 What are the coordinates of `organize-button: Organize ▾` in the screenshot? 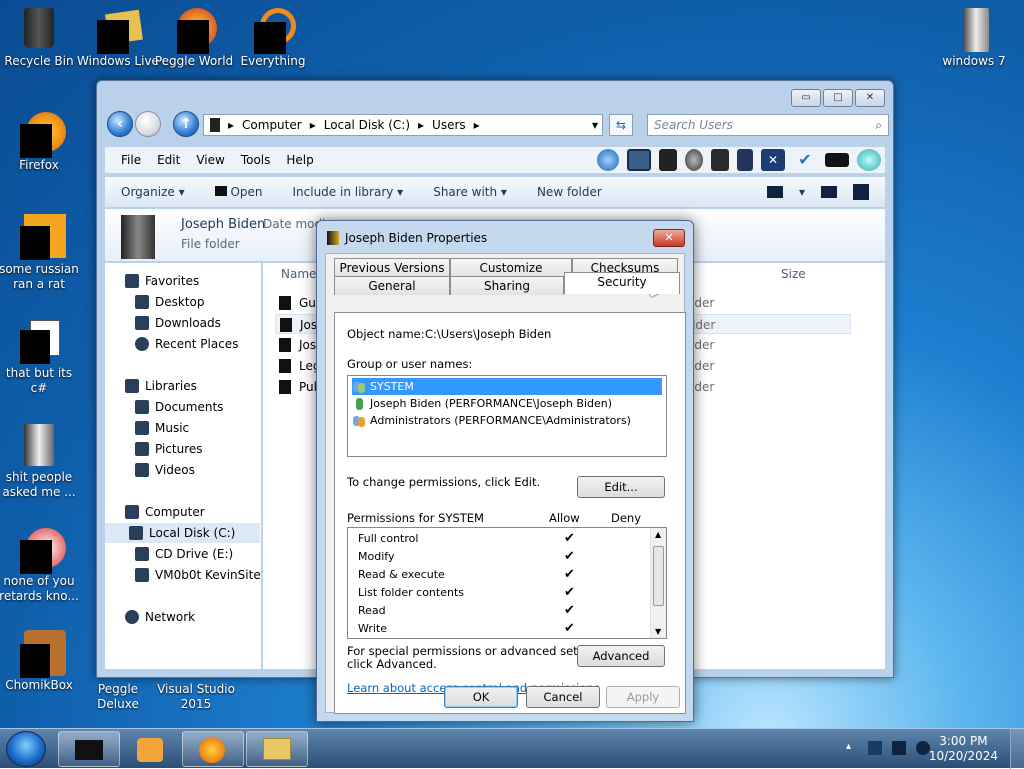 It's located at (153, 192).